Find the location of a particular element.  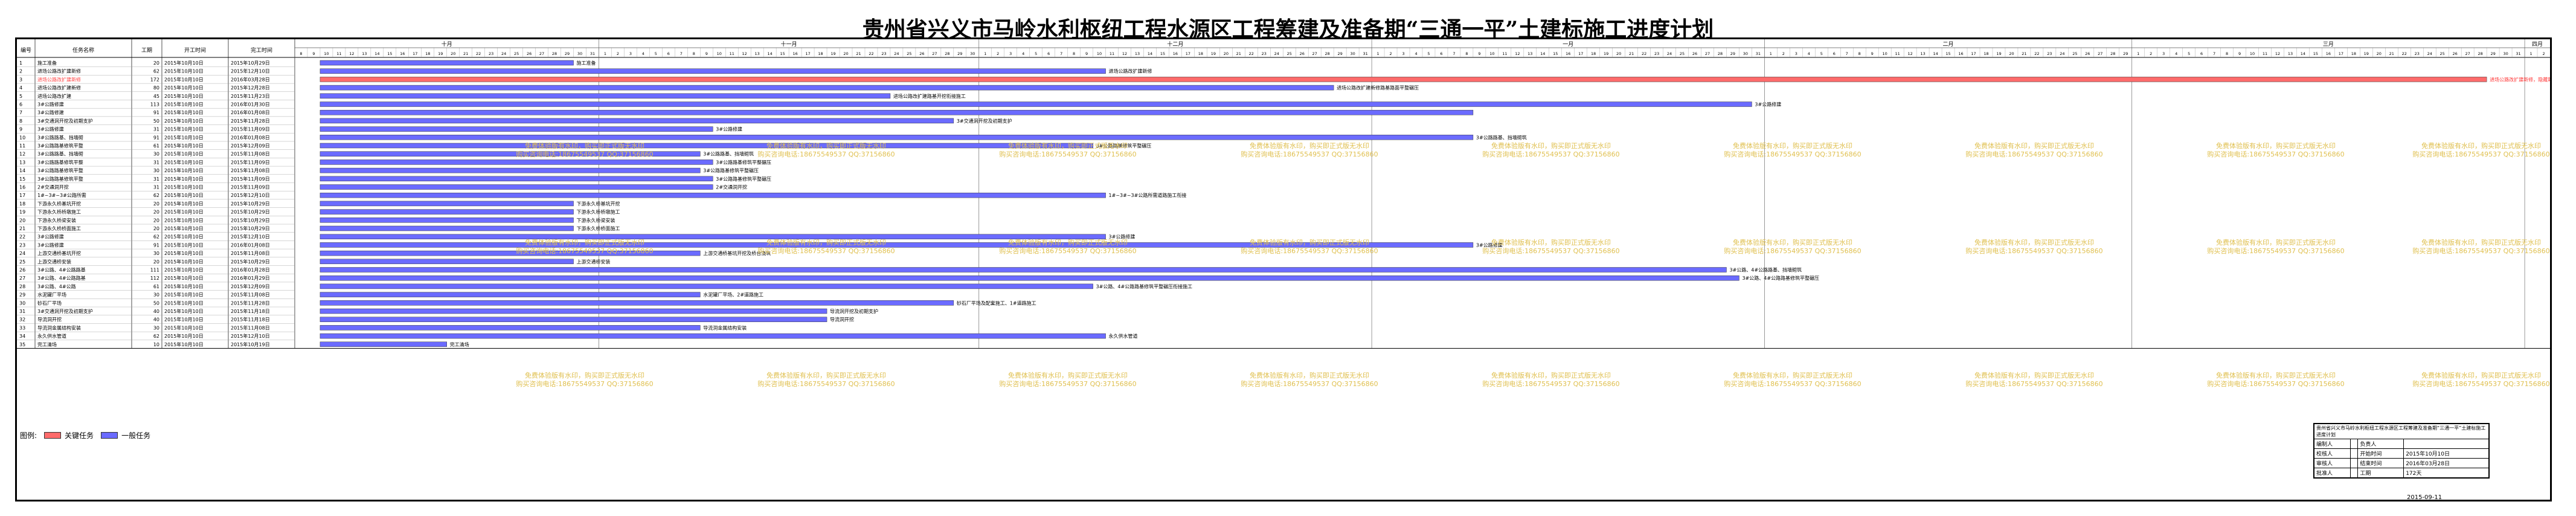

task-cell: 2015年11月18日 is located at coordinates (251, 320).